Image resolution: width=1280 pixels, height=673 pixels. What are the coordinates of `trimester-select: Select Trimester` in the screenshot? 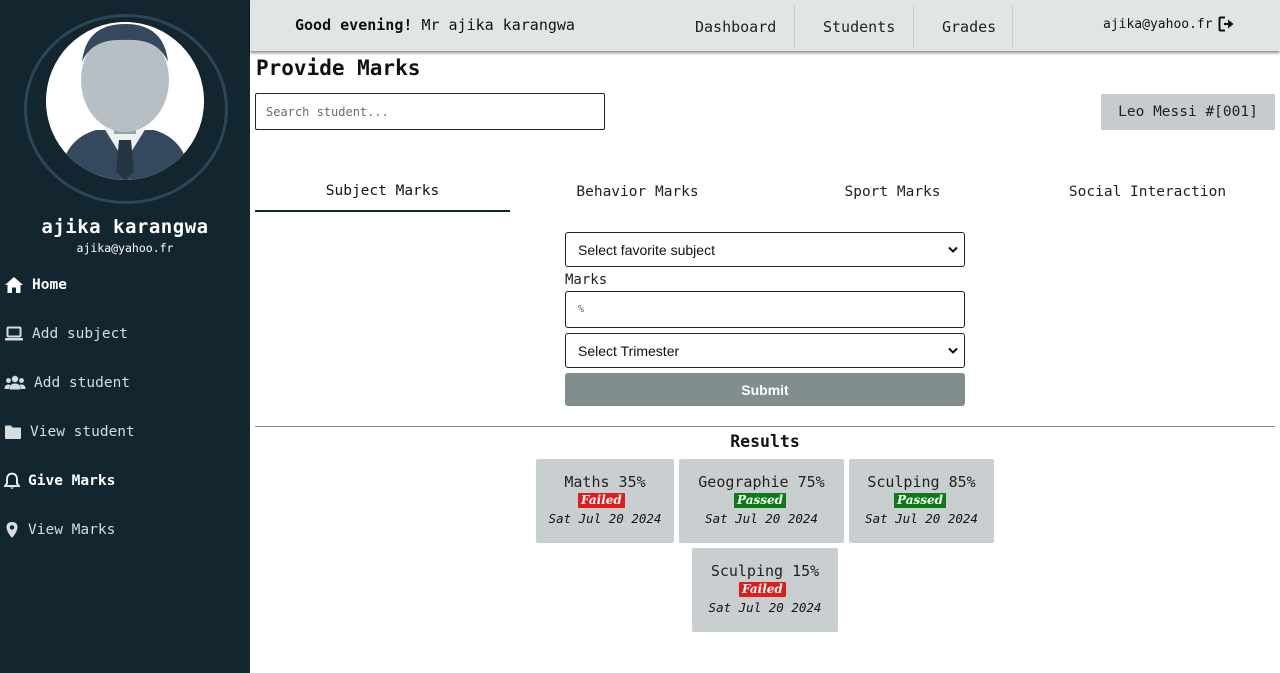 It's located at (765, 350).